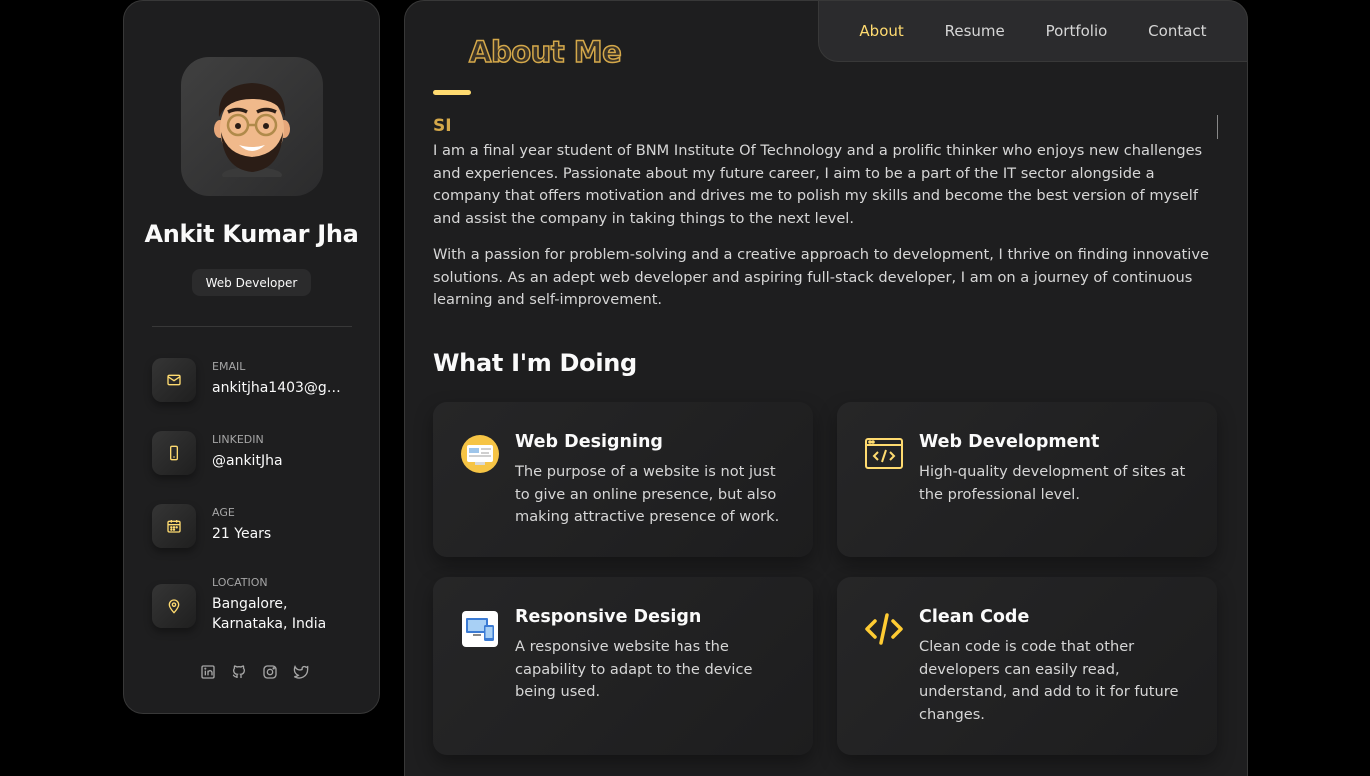 The width and height of the screenshot is (1370, 776). Describe the element at coordinates (174, 606) in the screenshot. I see `location-pin-icon` at that location.